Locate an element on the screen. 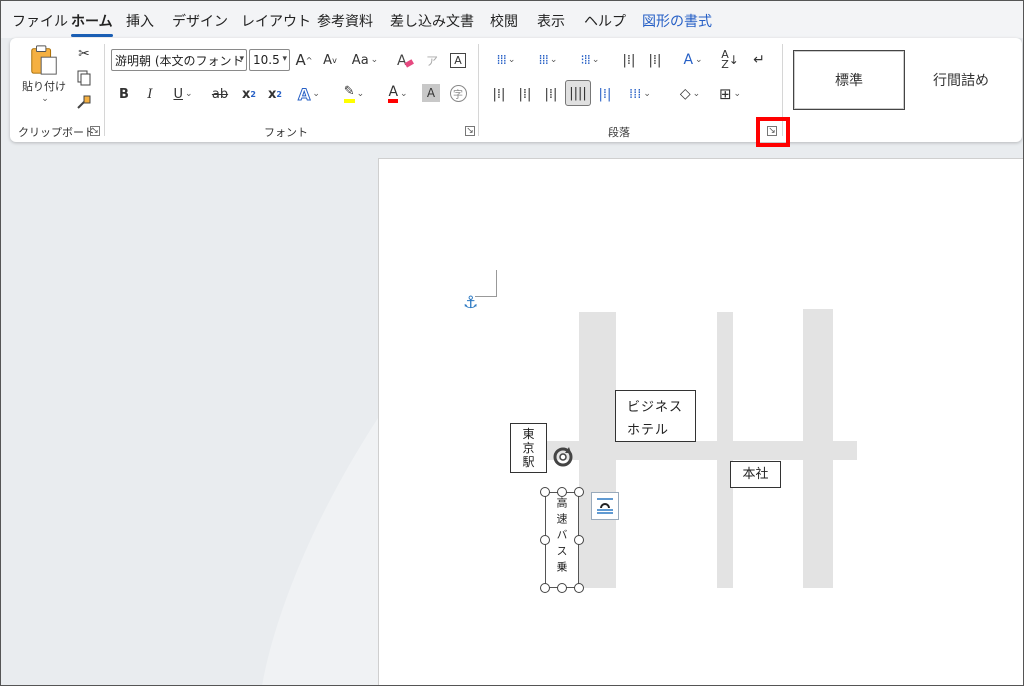  grow-font-button: A ^ is located at coordinates (304, 60).